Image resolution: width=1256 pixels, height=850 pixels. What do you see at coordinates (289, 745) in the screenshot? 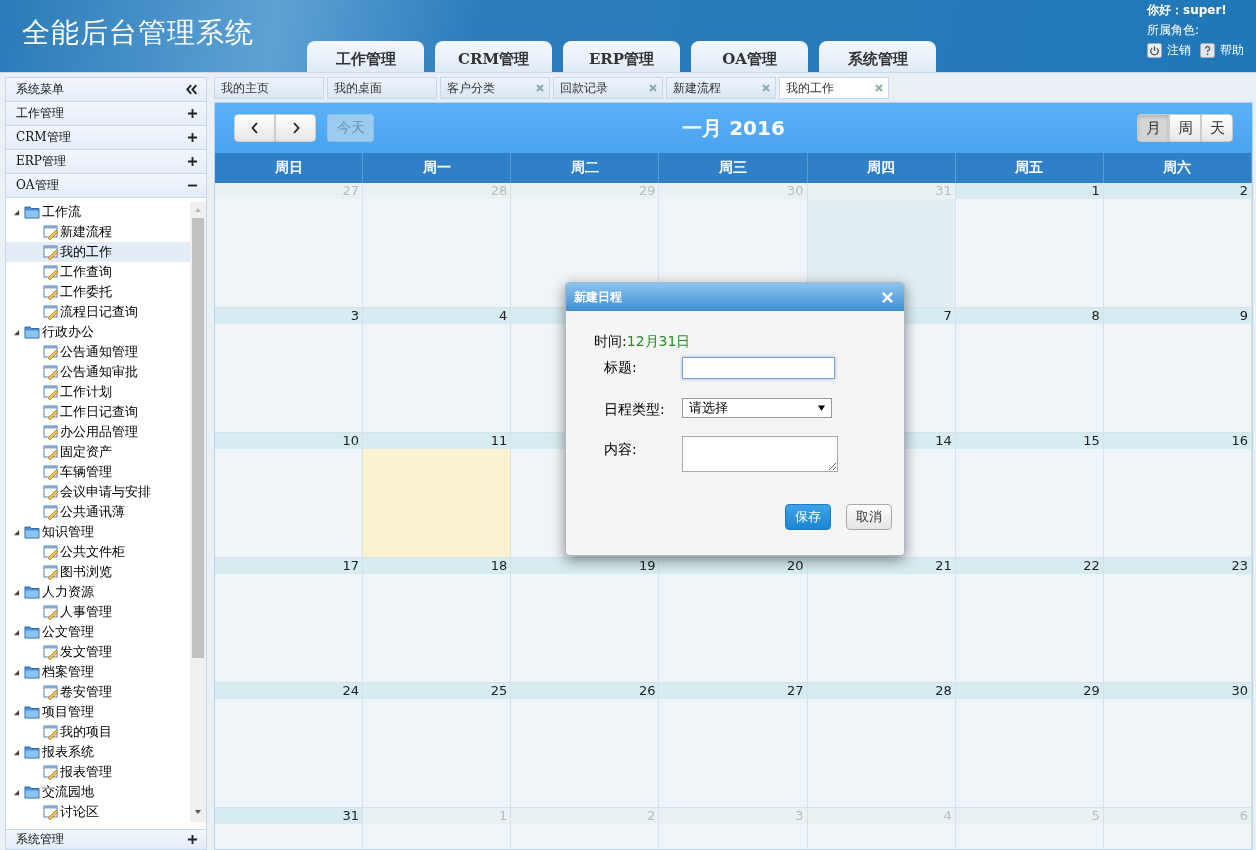
I see `day-cell: 24` at bounding box center [289, 745].